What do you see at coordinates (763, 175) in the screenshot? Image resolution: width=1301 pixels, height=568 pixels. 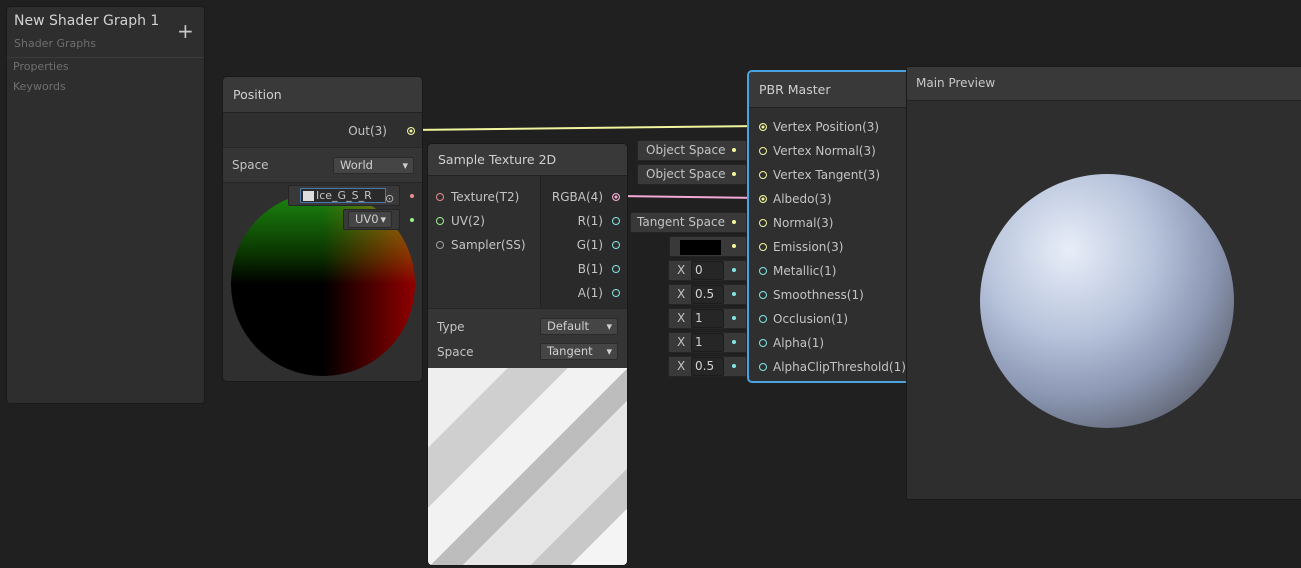 I see `vertex-tangent-port` at bounding box center [763, 175].